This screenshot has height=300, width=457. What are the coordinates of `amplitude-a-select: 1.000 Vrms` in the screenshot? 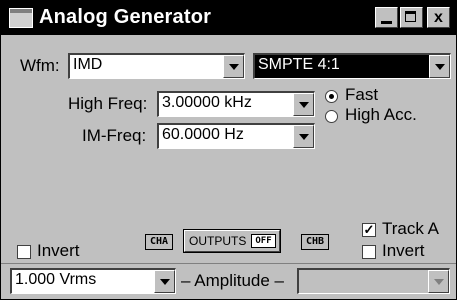 It's located at (93, 281).